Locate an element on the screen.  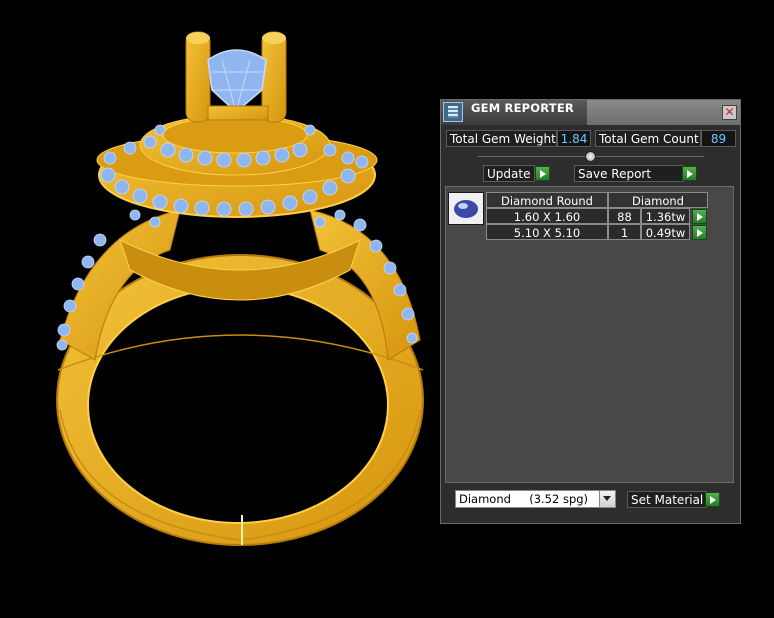
save-report-button: Save Report is located at coordinates (629, 173).